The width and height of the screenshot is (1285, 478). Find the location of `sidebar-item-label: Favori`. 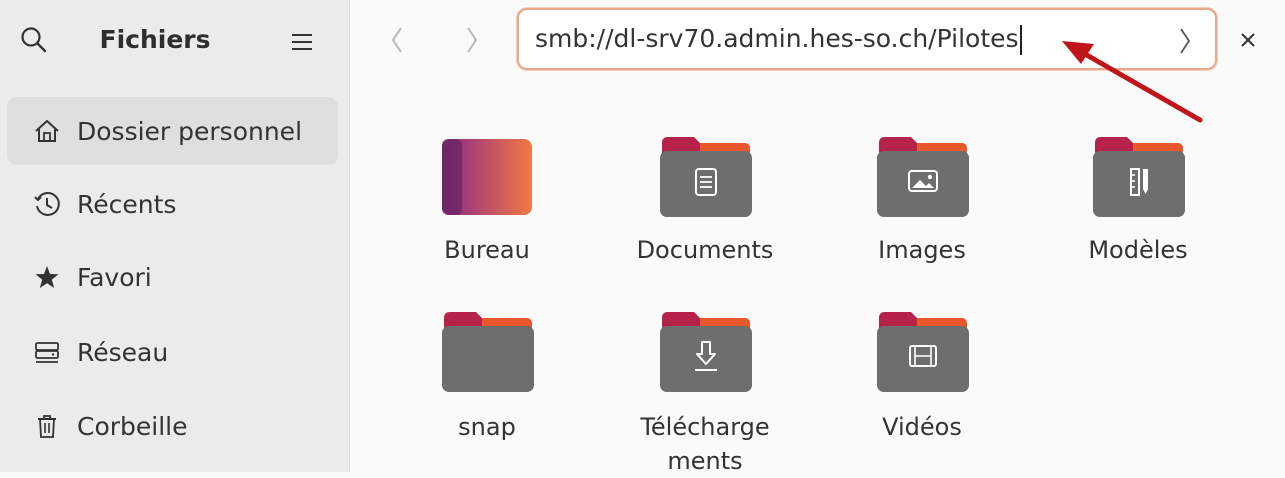

sidebar-item-label: Favori is located at coordinates (114, 277).